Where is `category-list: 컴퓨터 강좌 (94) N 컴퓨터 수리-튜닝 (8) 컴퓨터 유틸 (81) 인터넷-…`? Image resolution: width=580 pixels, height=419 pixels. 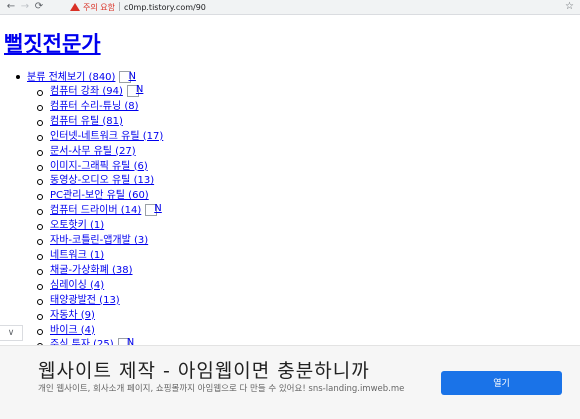 category-list: 컴퓨터 강좌 (94) N 컴퓨터 수리-튜닝 (8) 컴퓨터 유틸 (81) 인터넷-… is located at coordinates (100, 226).